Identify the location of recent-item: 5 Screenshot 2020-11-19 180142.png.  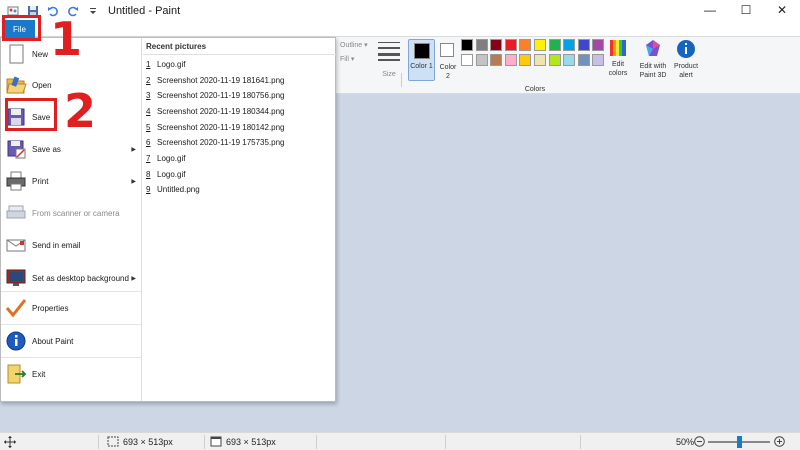
(215, 127).